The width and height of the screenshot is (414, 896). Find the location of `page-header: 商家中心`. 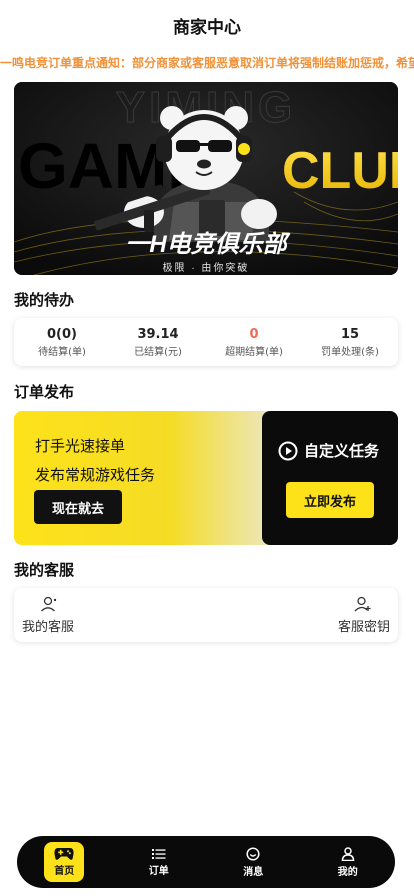

page-header: 商家中心 is located at coordinates (207, 25).